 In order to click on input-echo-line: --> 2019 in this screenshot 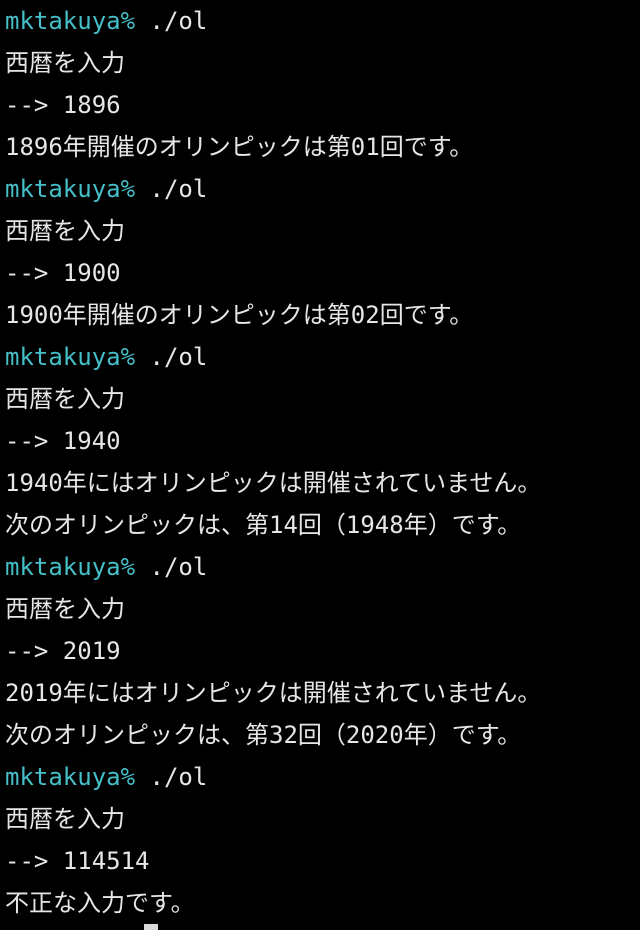, I will do `click(63, 651)`.